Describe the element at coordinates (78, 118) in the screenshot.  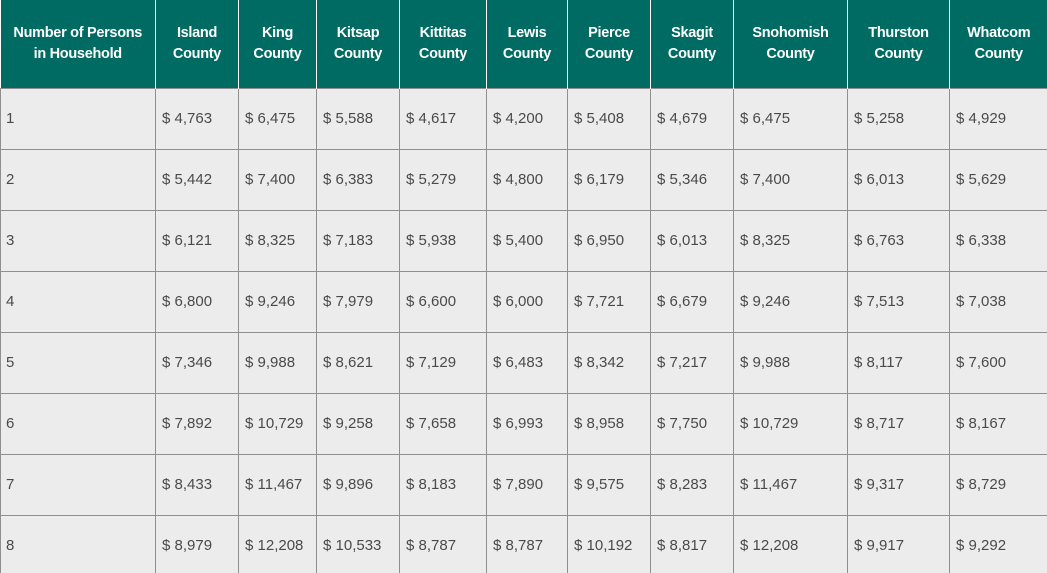
I see `household-size-cell: 1` at that location.